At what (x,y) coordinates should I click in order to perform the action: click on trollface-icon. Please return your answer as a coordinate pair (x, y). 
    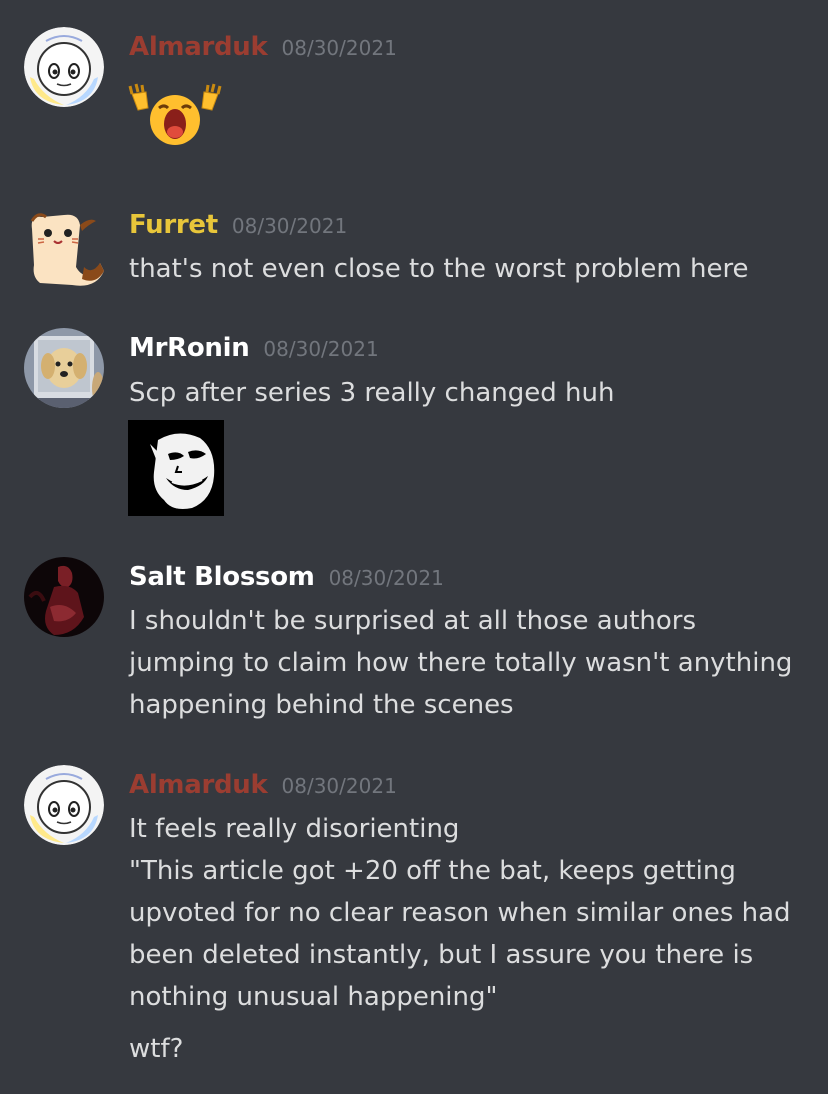
    Looking at the image, I should click on (176, 468).